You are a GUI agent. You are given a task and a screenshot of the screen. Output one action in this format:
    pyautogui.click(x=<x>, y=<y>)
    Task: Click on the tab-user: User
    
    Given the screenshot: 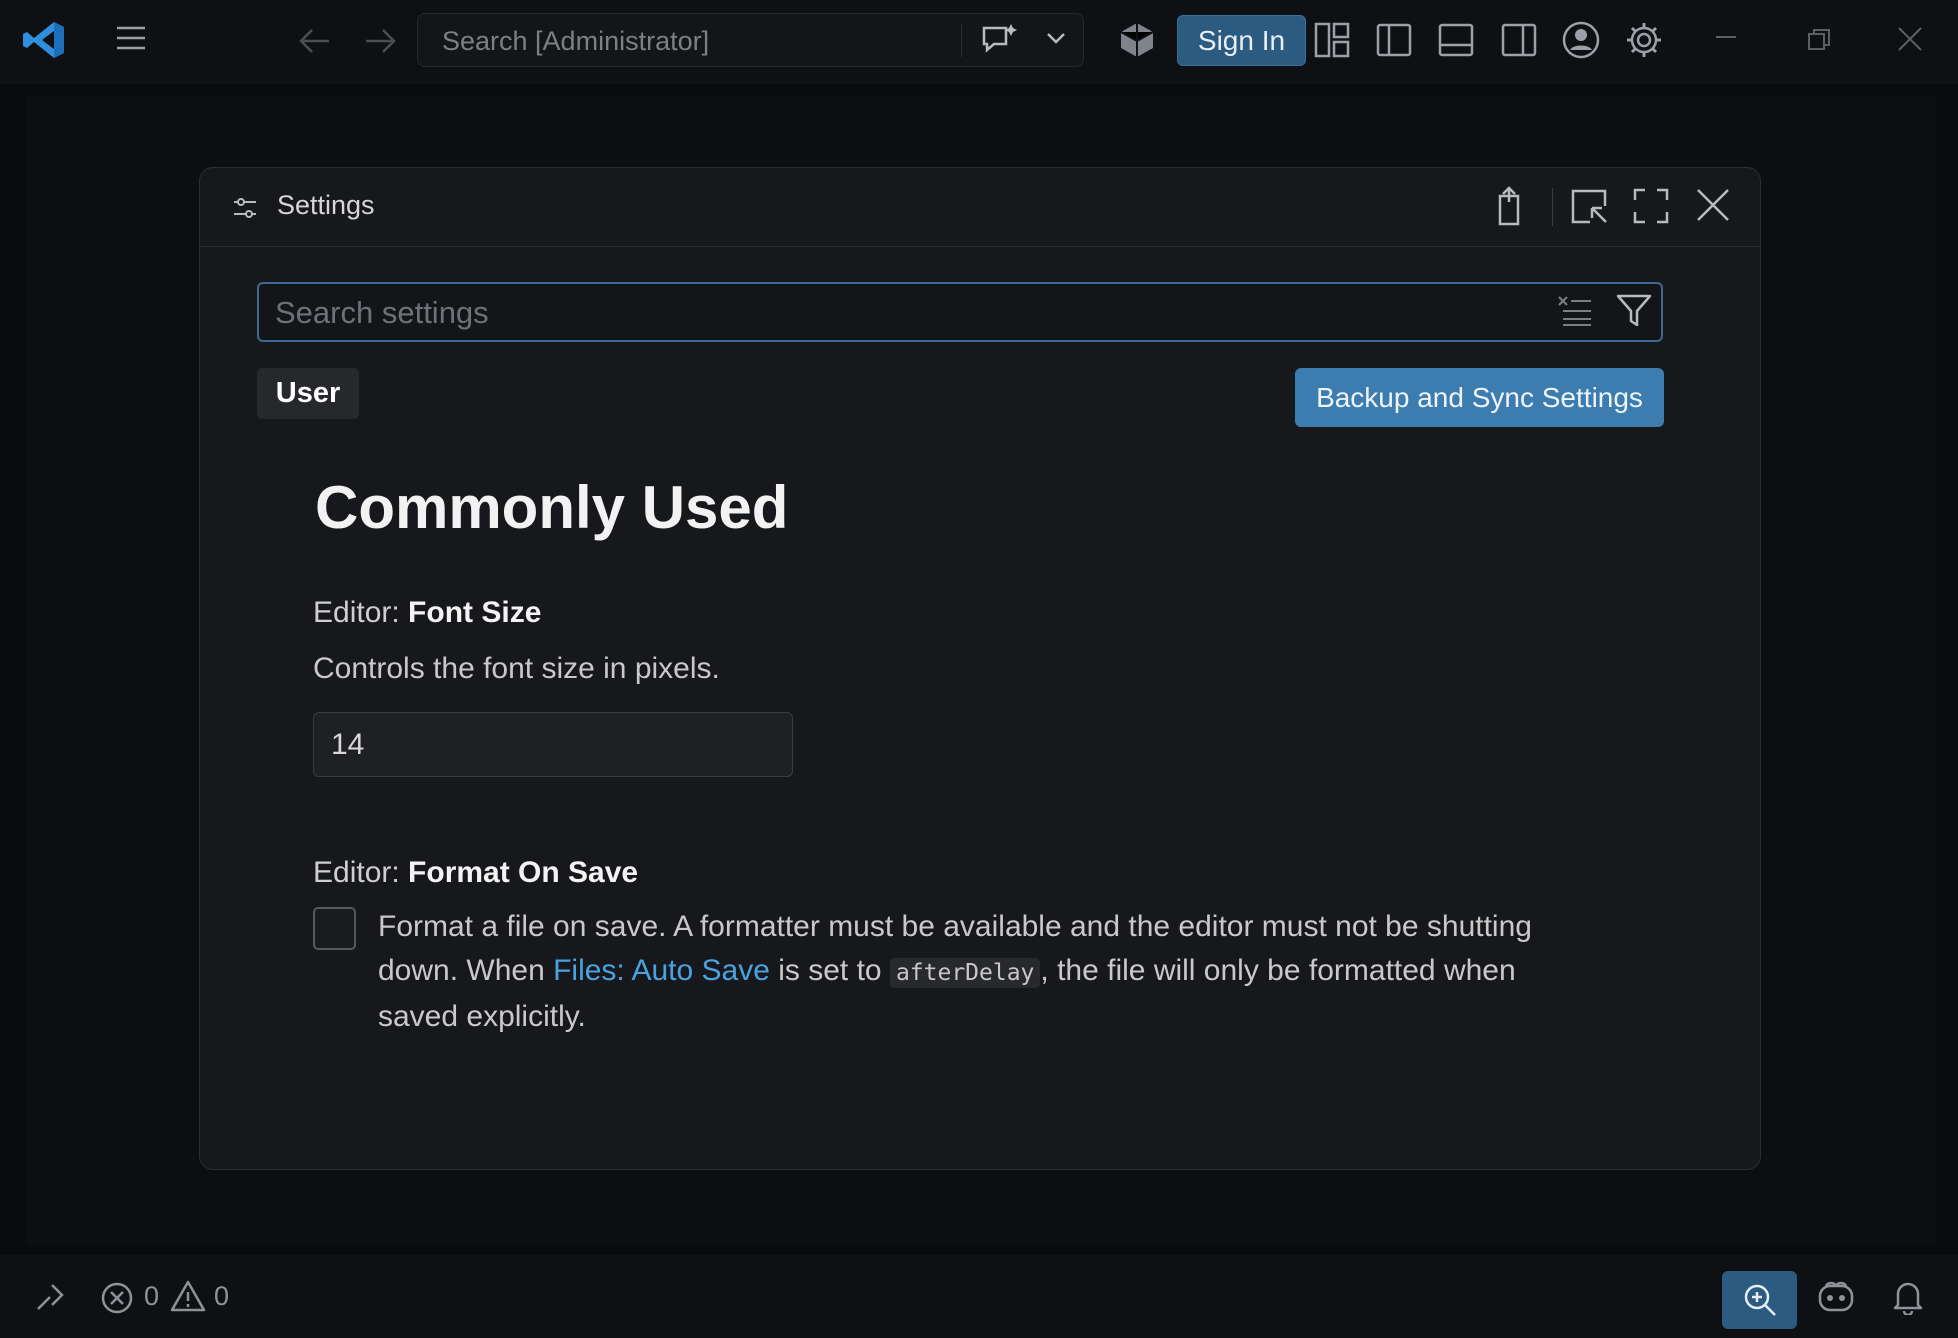 What is the action you would take?
    pyautogui.click(x=308, y=393)
    